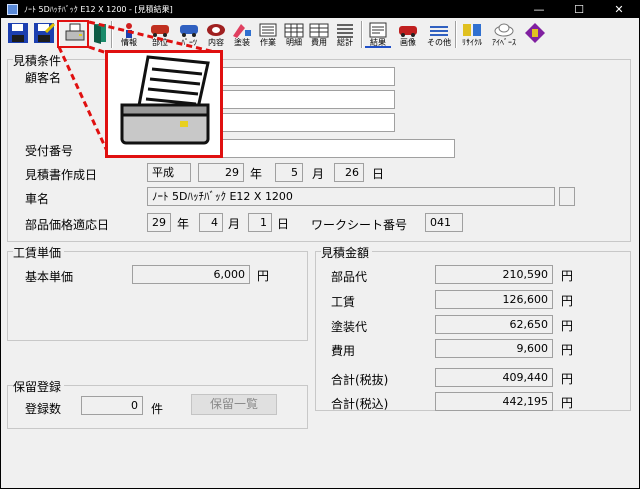  What do you see at coordinates (319, 30) in the screenshot?
I see `cost-icon` at bounding box center [319, 30].